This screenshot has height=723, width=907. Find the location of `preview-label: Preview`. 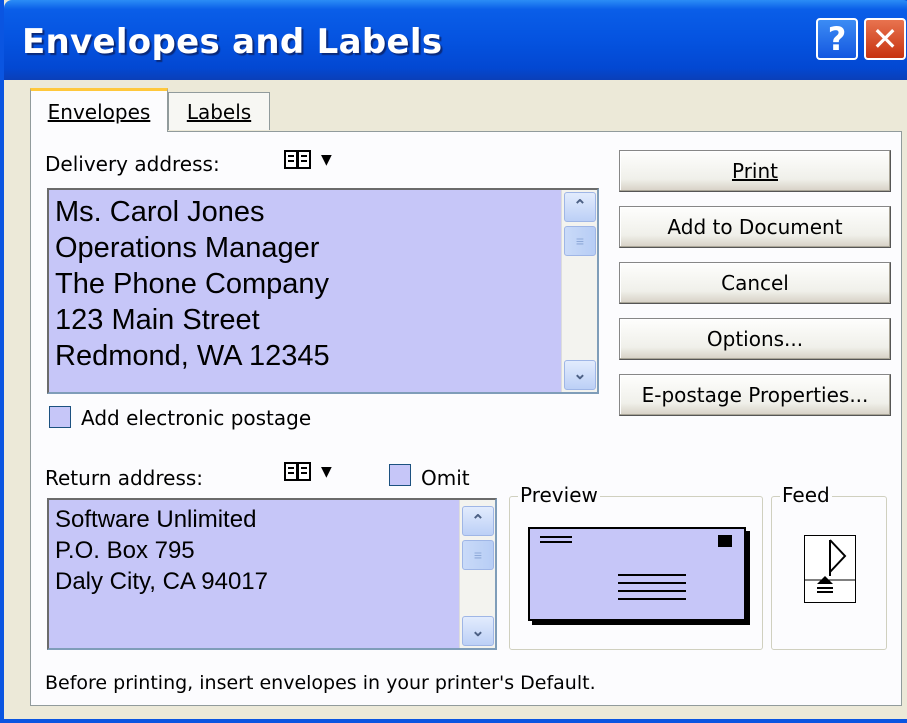

preview-label: Preview is located at coordinates (559, 495).